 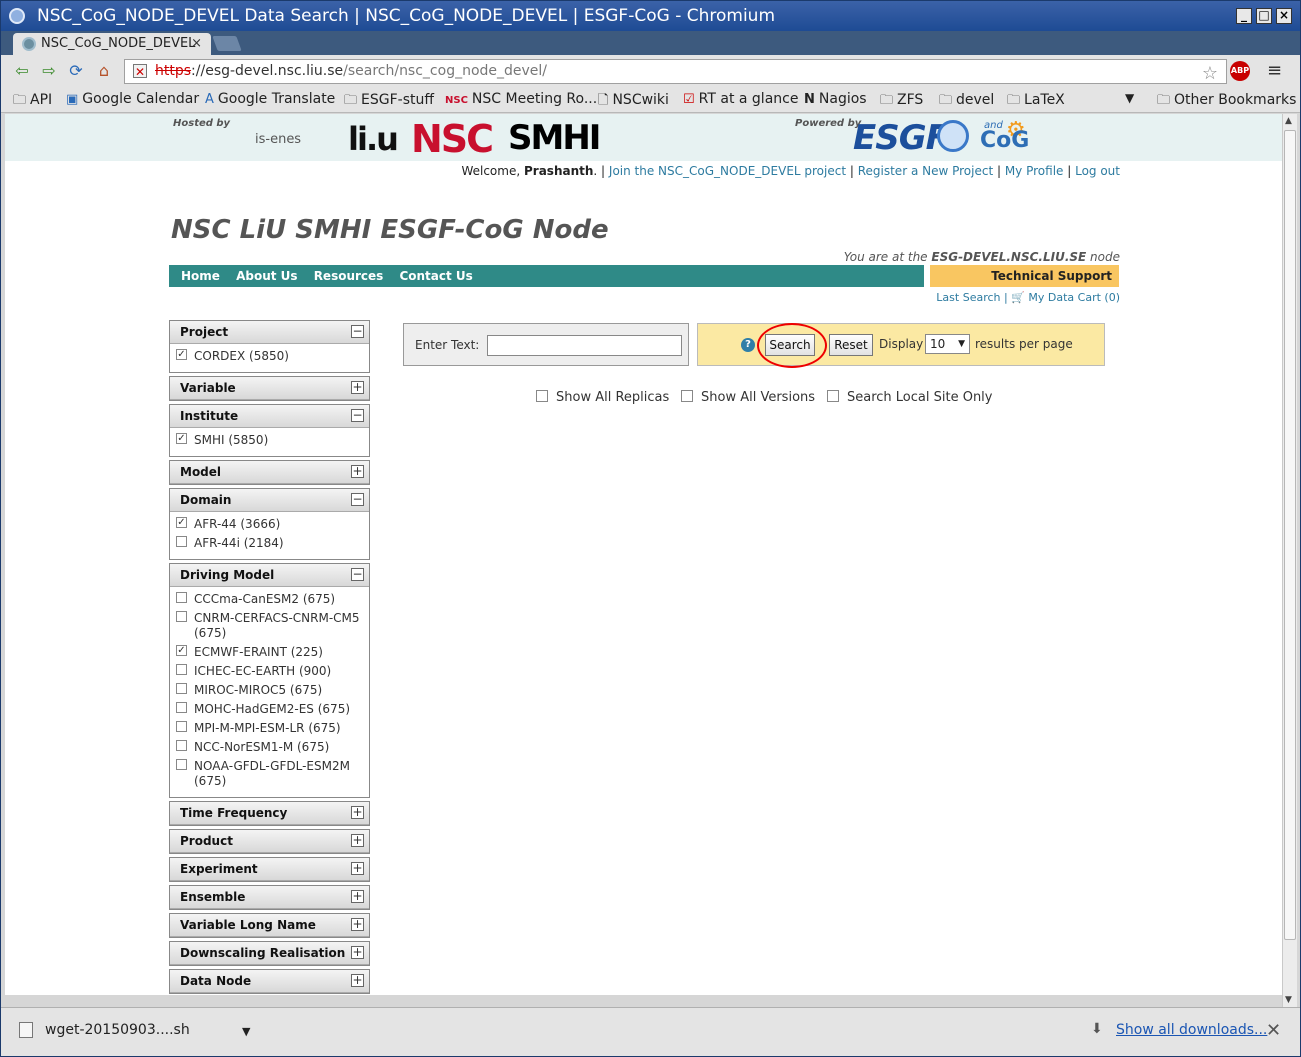 What do you see at coordinates (1244, 16) in the screenshot?
I see `minimize-button: _` at bounding box center [1244, 16].